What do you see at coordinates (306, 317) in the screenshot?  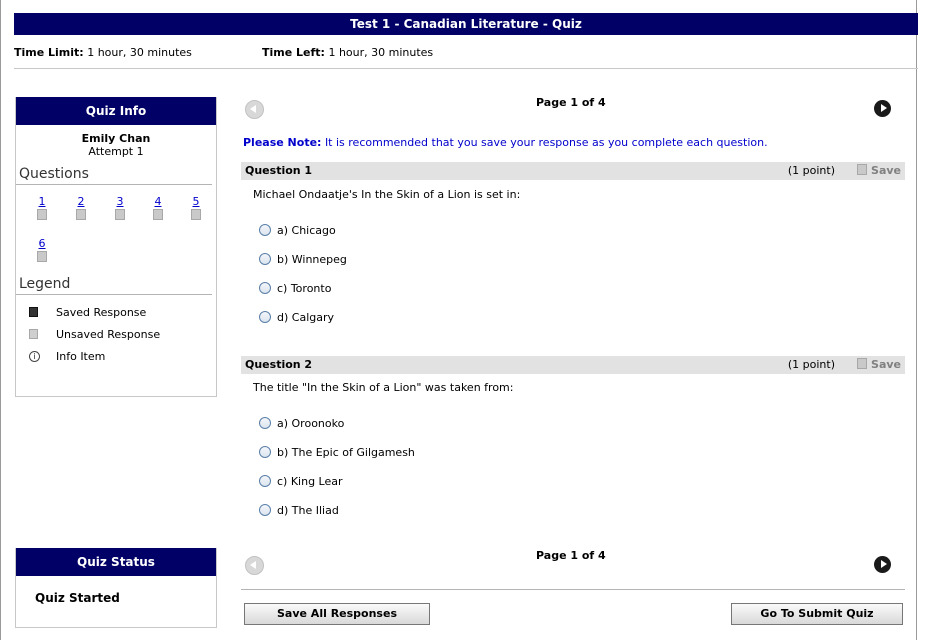 I see `option-label: d) Calgary` at bounding box center [306, 317].